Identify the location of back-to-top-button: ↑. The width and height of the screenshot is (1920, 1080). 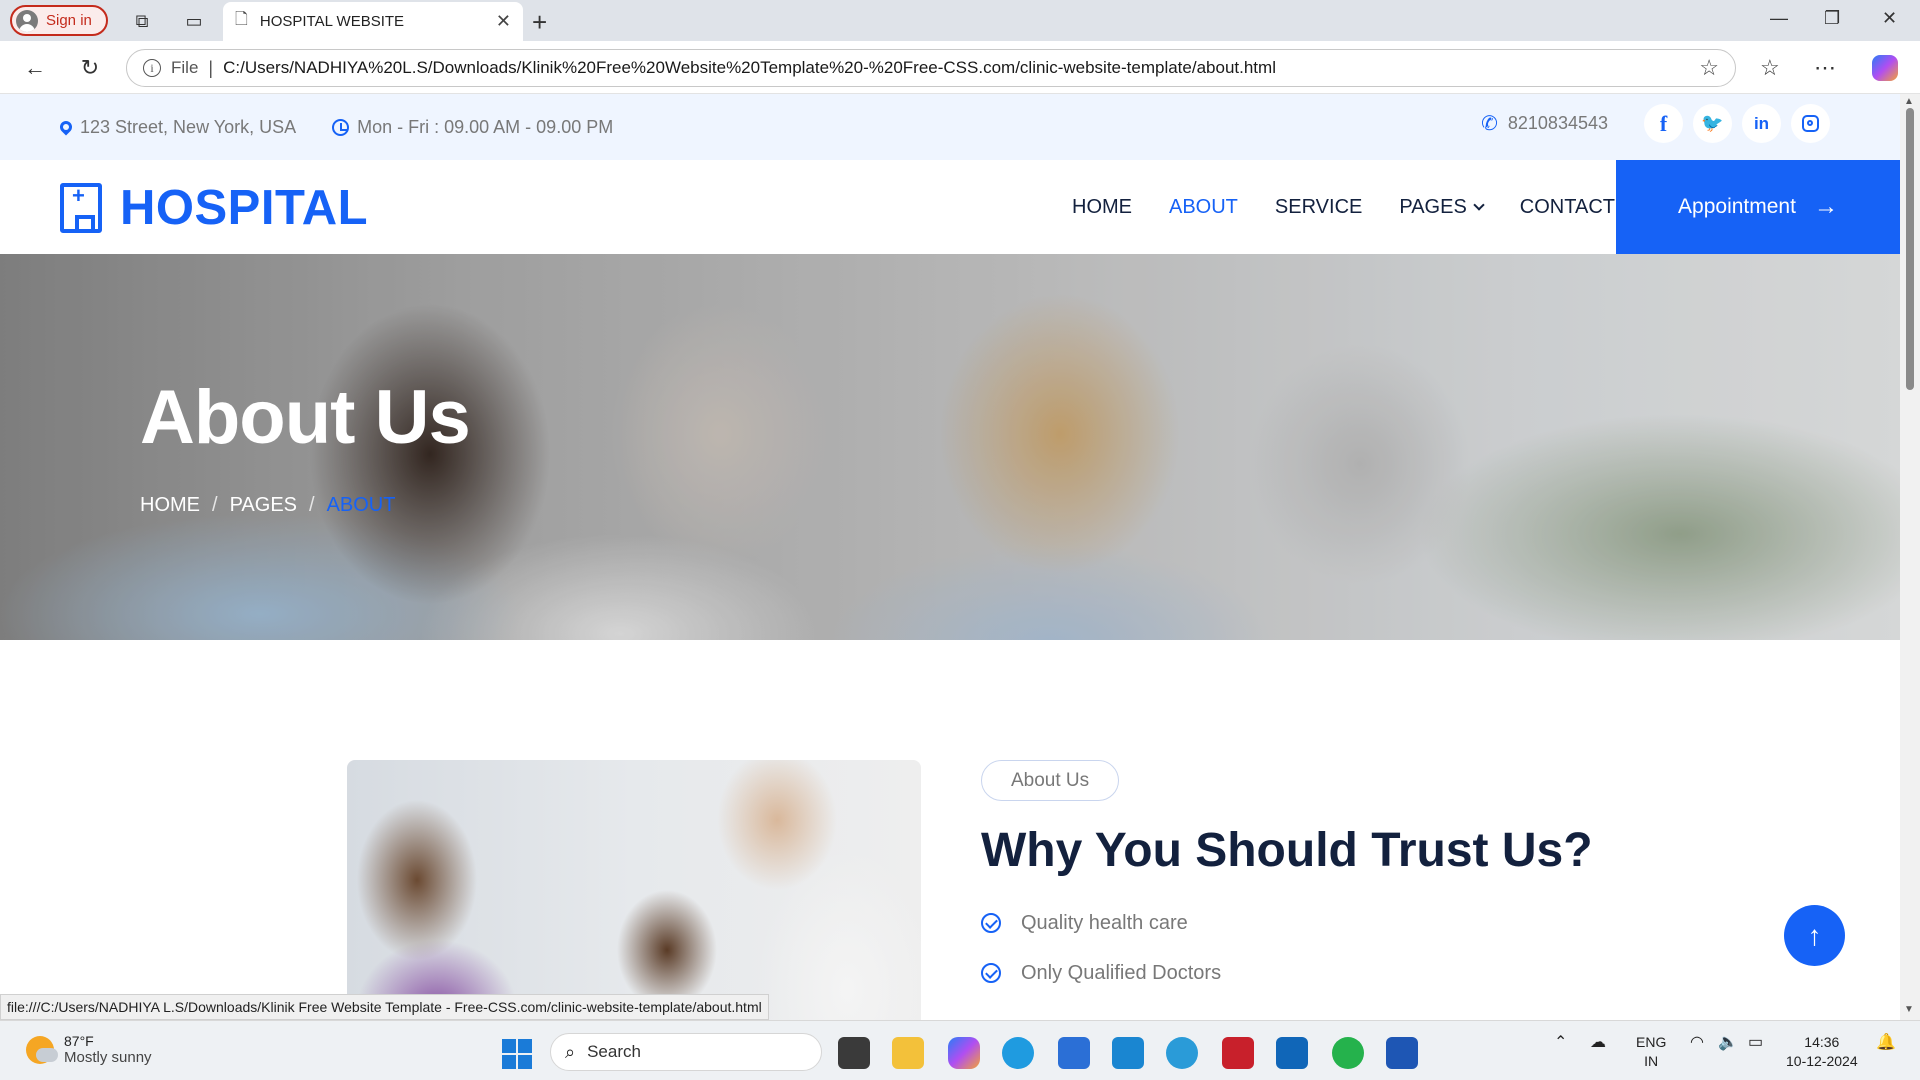
(1814, 935).